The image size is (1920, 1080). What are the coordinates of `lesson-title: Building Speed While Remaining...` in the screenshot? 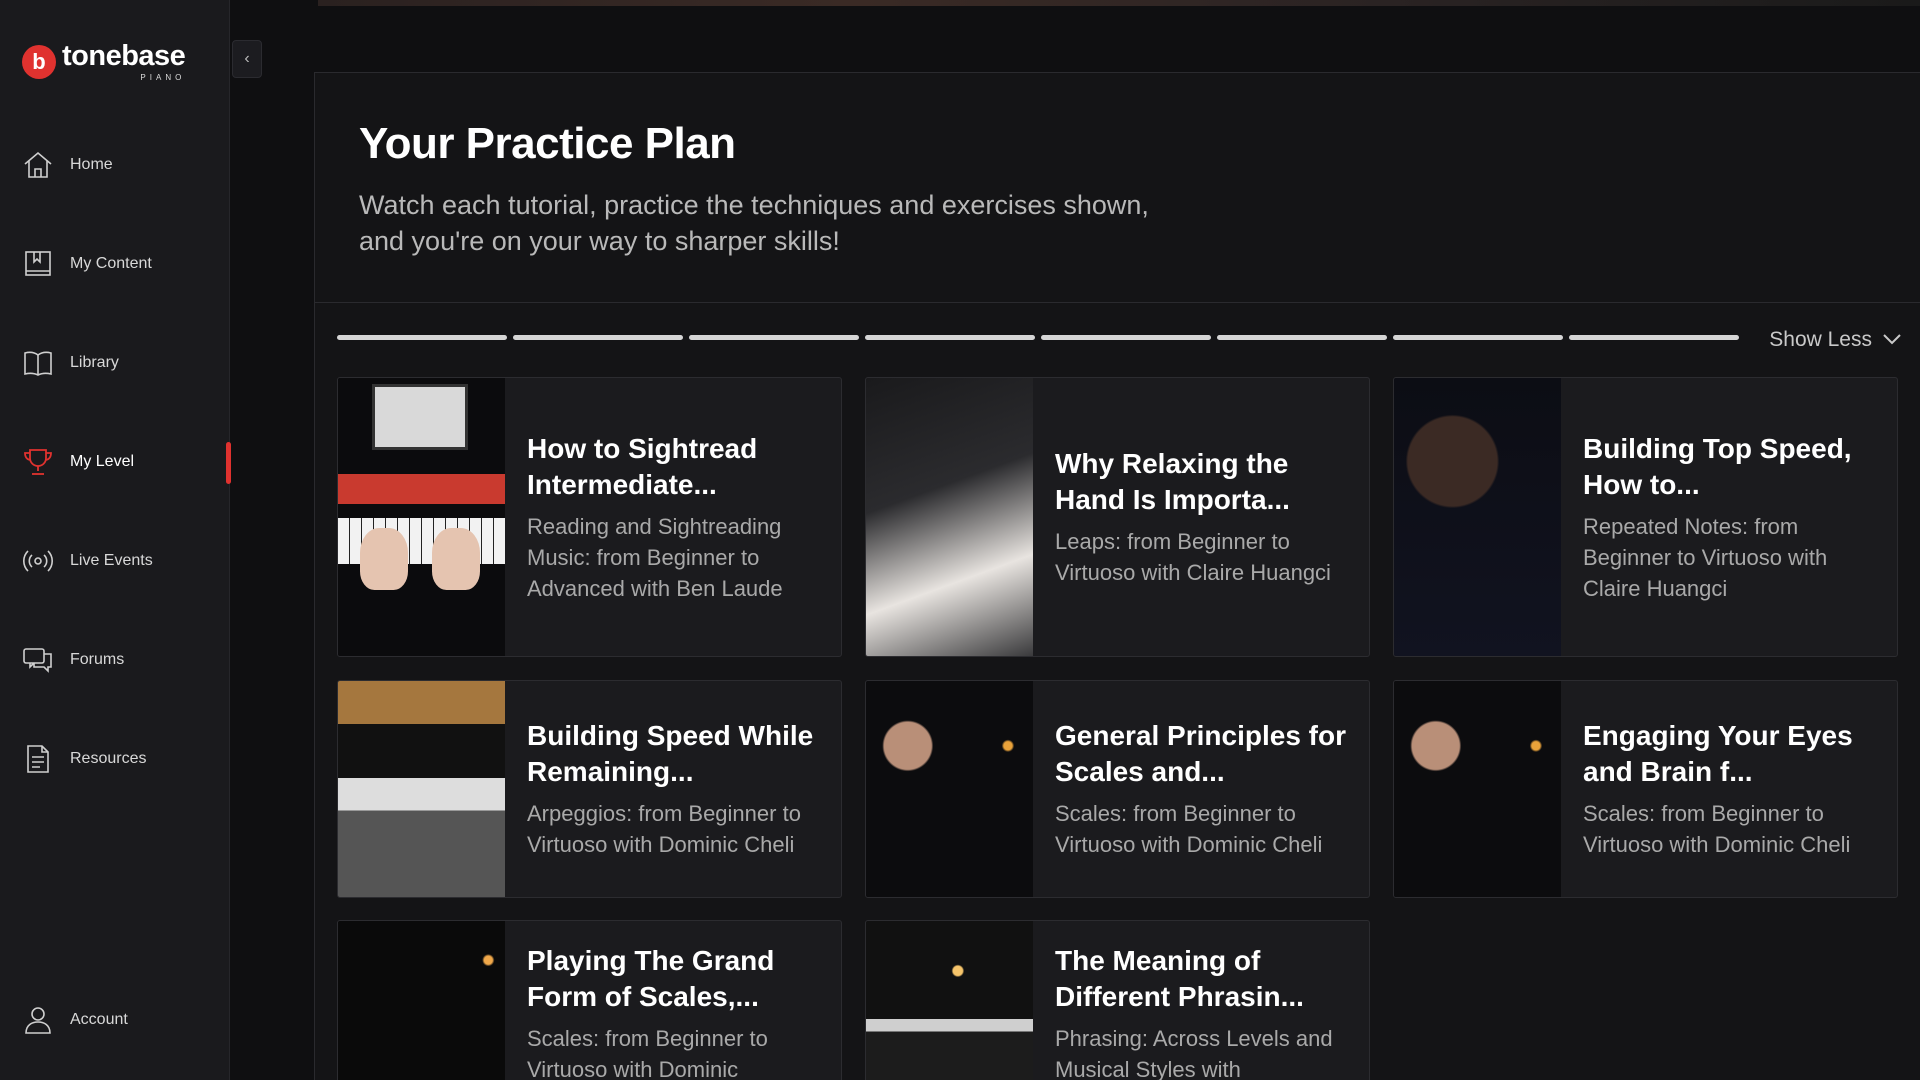 It's located at (670, 753).